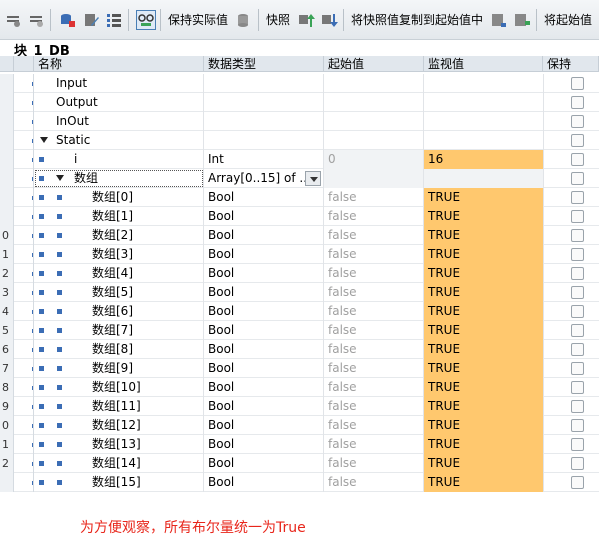 The width and height of the screenshot is (599, 555). Describe the element at coordinates (374, 64) in the screenshot. I see `header-start-value: 起始值` at that location.